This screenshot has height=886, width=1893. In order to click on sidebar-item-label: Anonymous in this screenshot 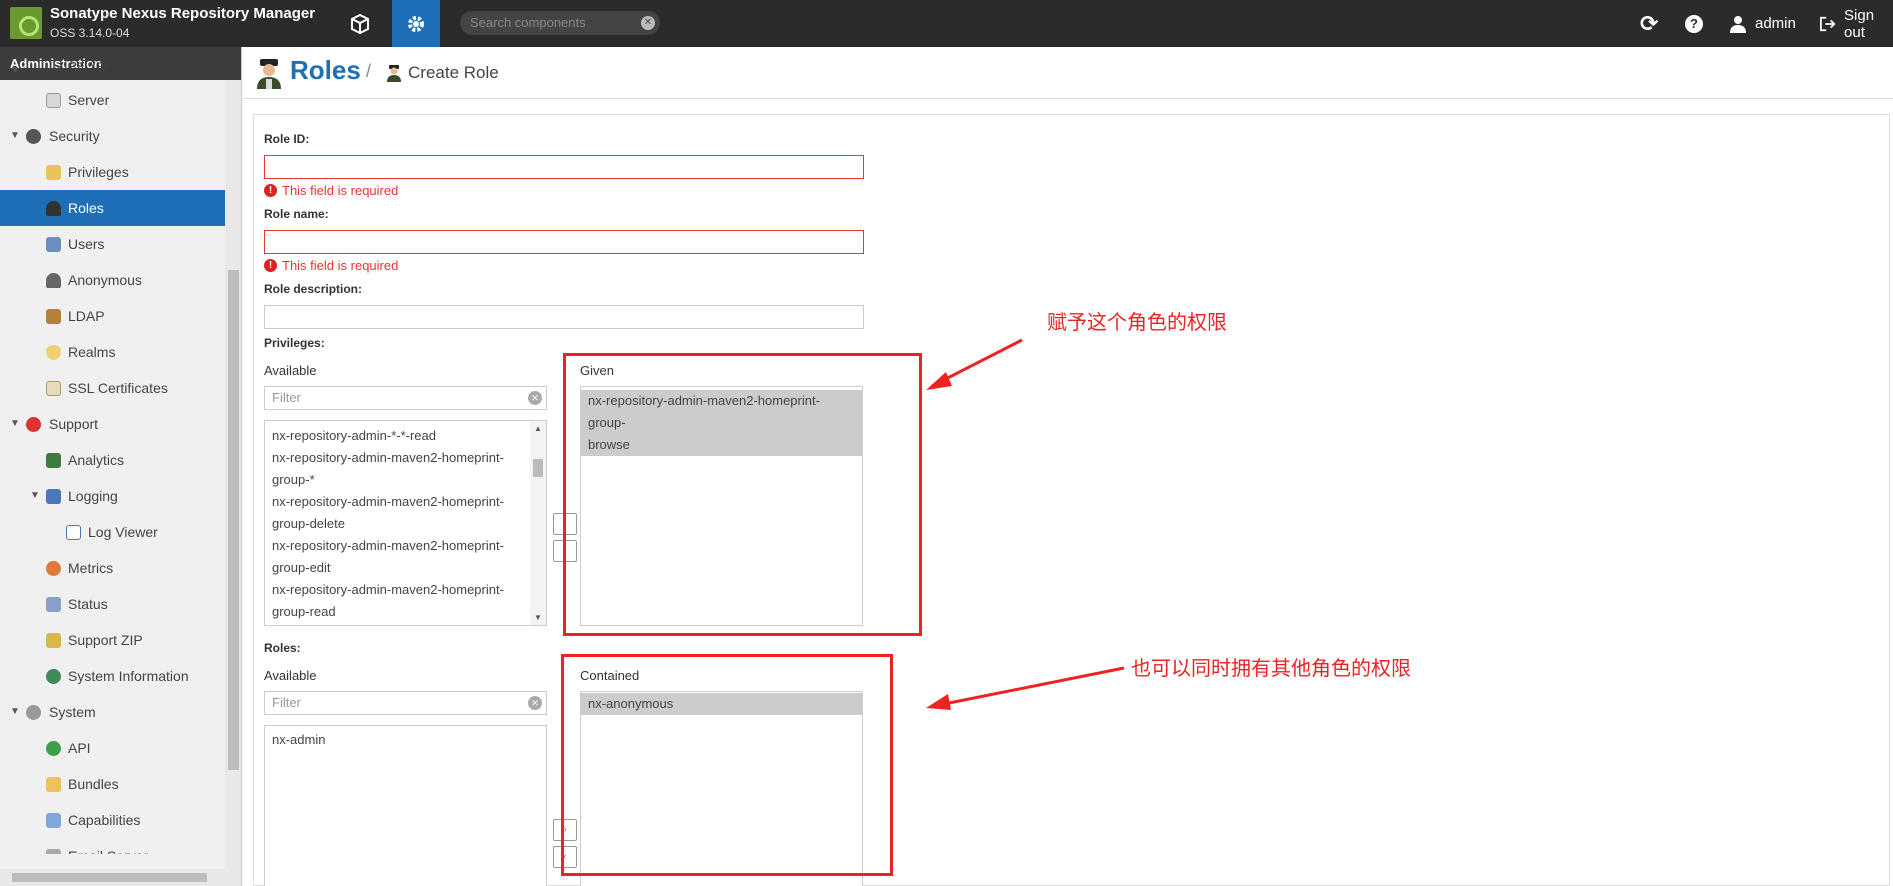, I will do `click(105, 280)`.